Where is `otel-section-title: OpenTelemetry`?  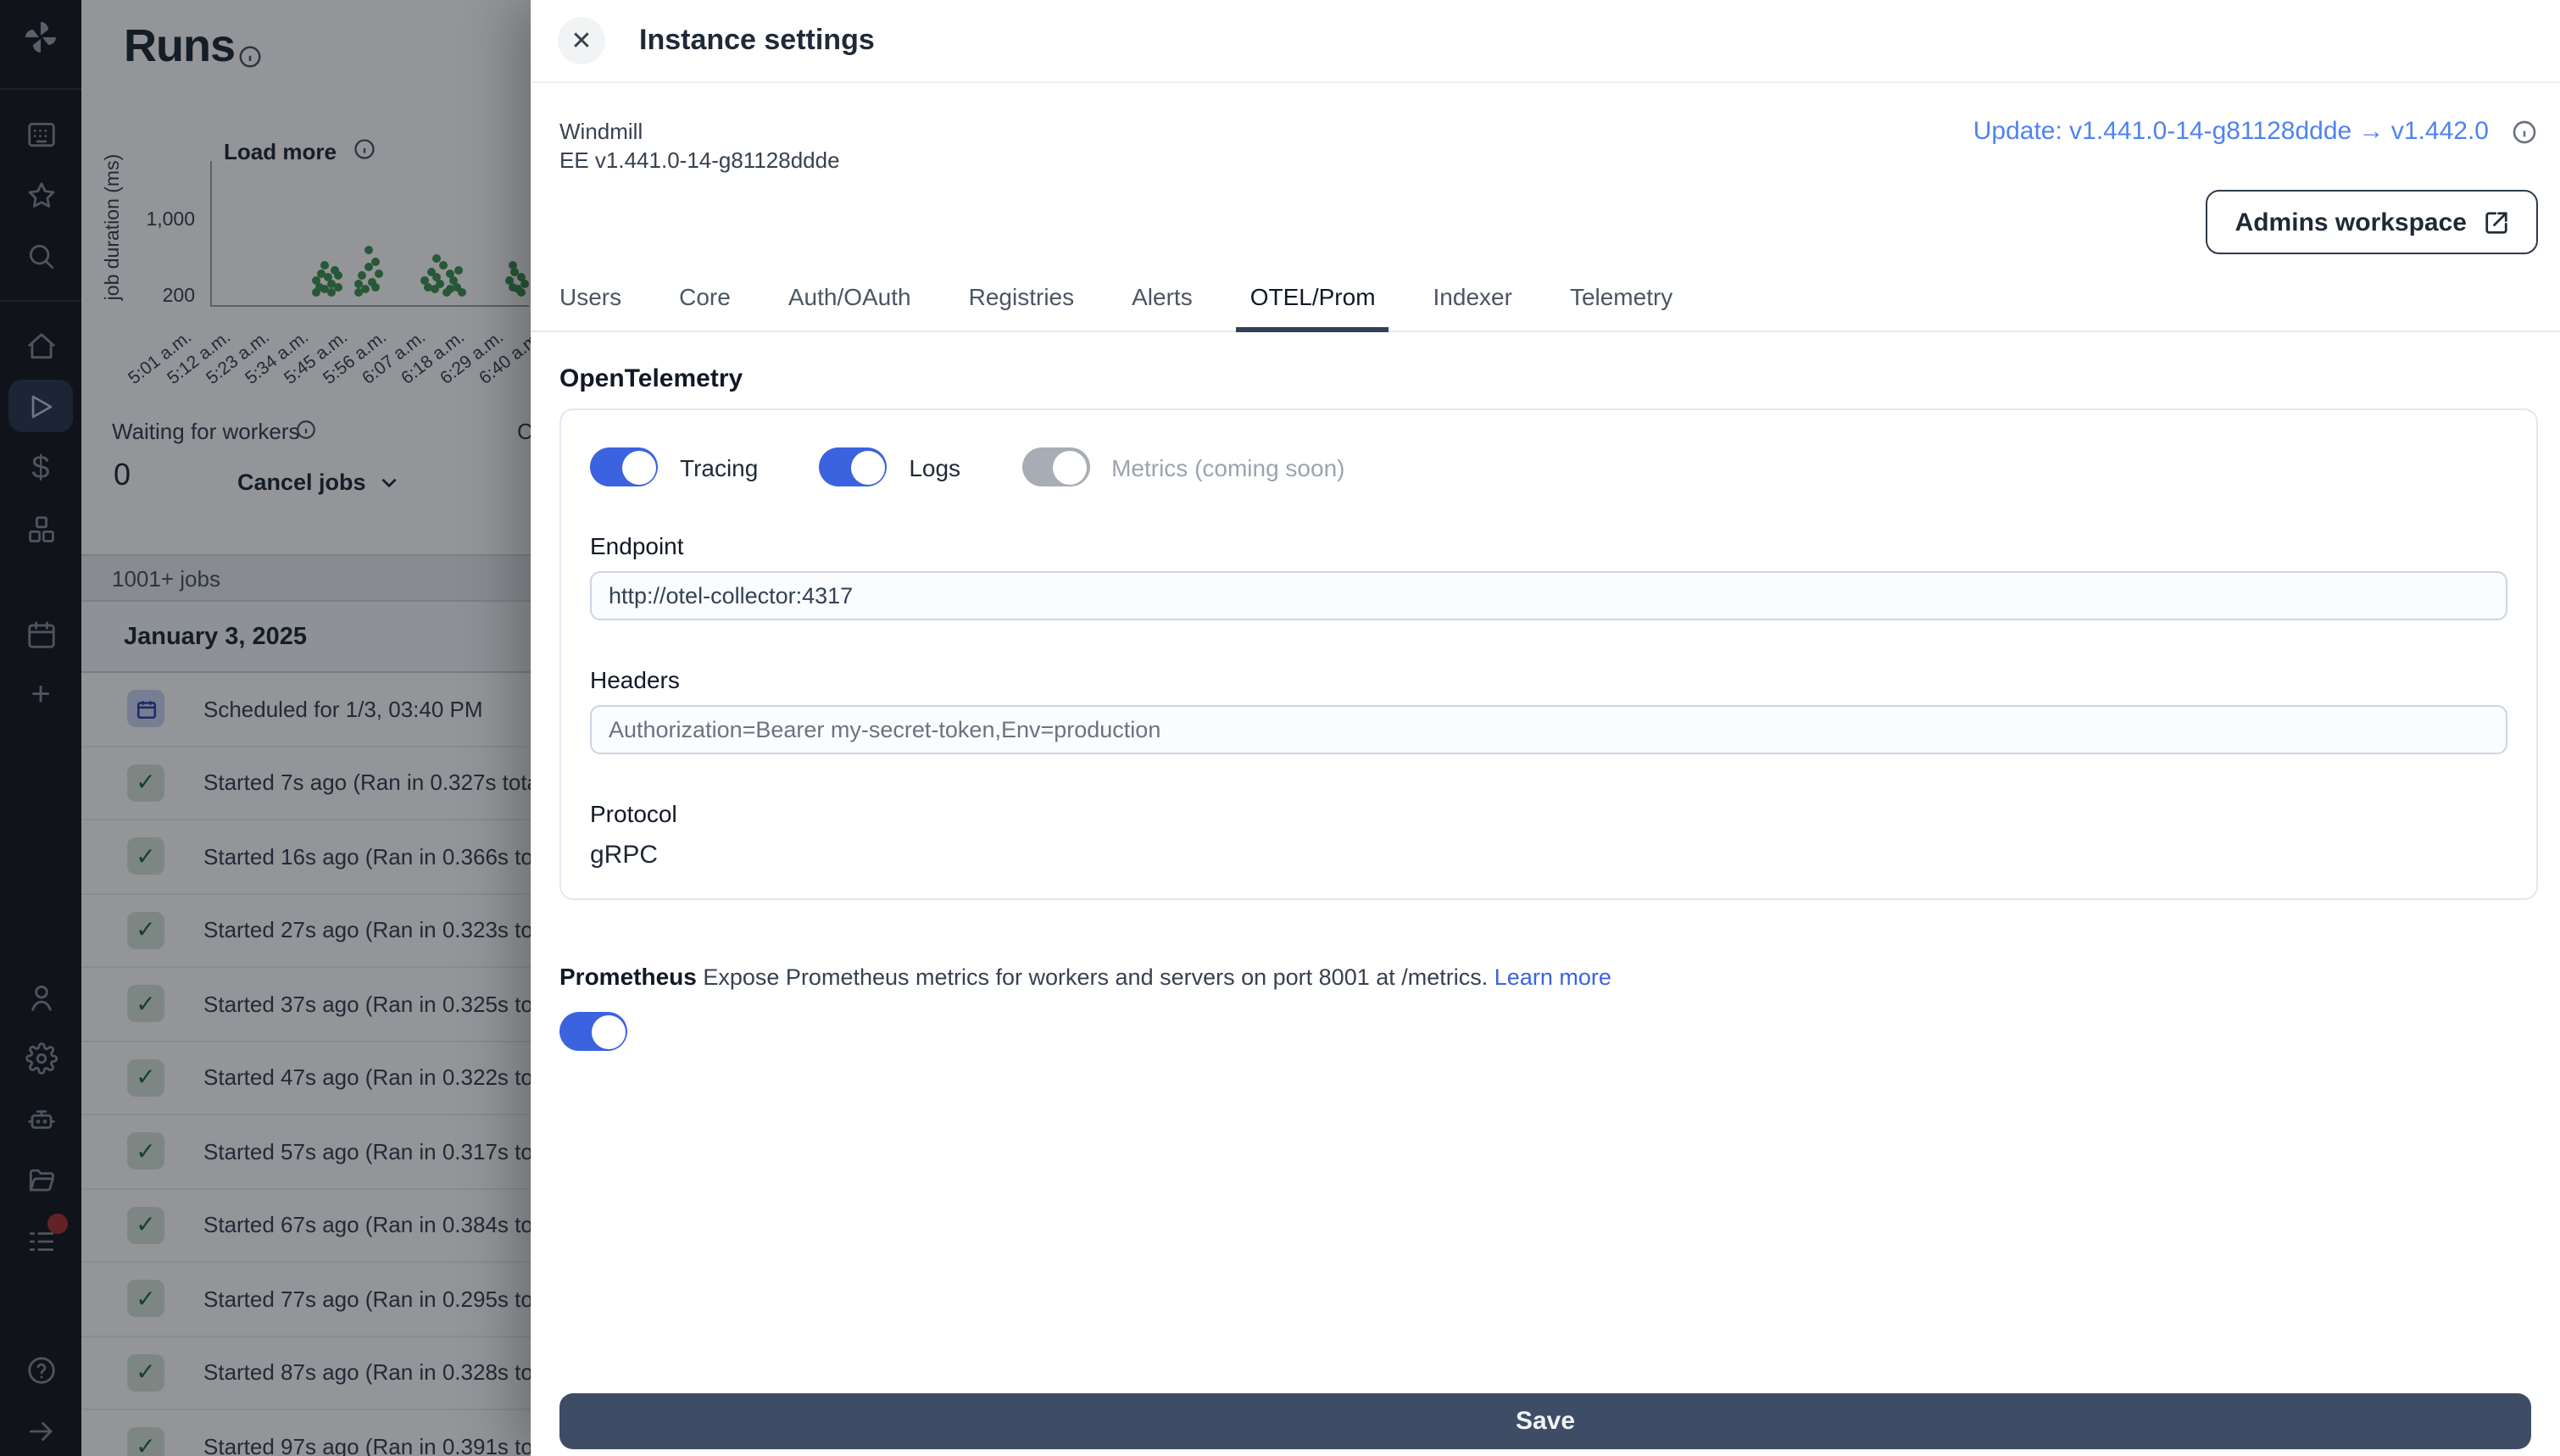
otel-section-title: OpenTelemetry is located at coordinates (651, 378).